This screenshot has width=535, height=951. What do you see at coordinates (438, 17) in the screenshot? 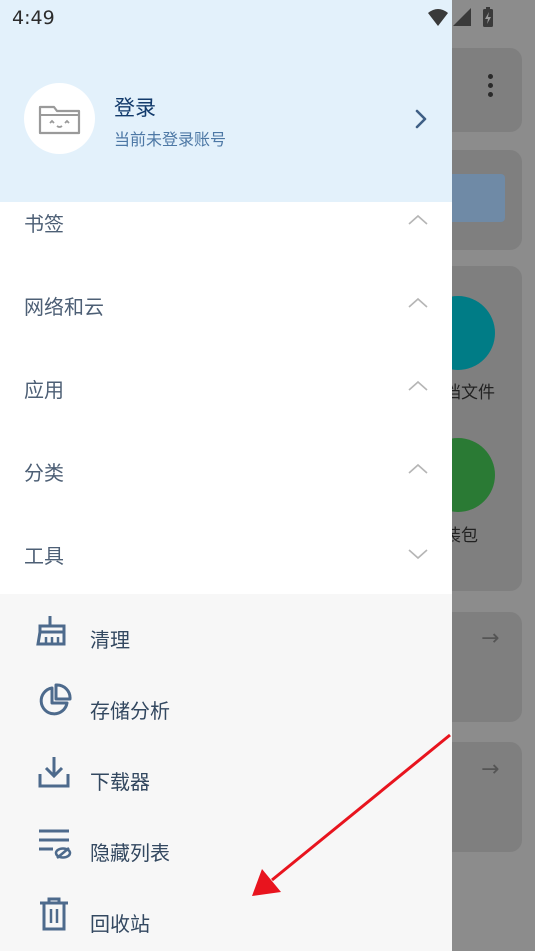
I see `wifi-icon` at bounding box center [438, 17].